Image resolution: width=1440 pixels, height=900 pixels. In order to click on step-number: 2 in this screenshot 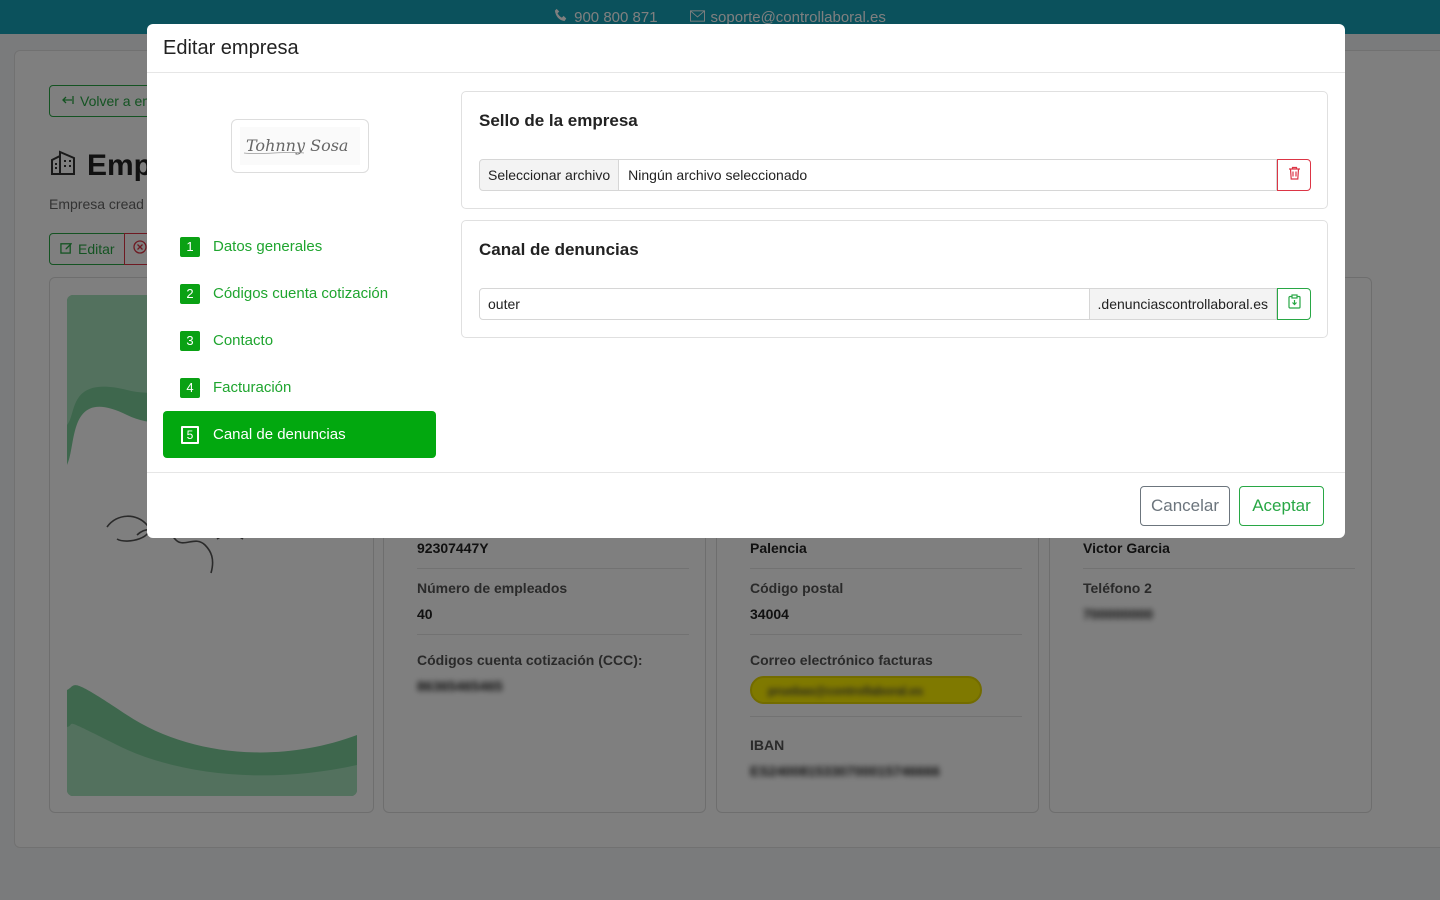, I will do `click(190, 293)`.